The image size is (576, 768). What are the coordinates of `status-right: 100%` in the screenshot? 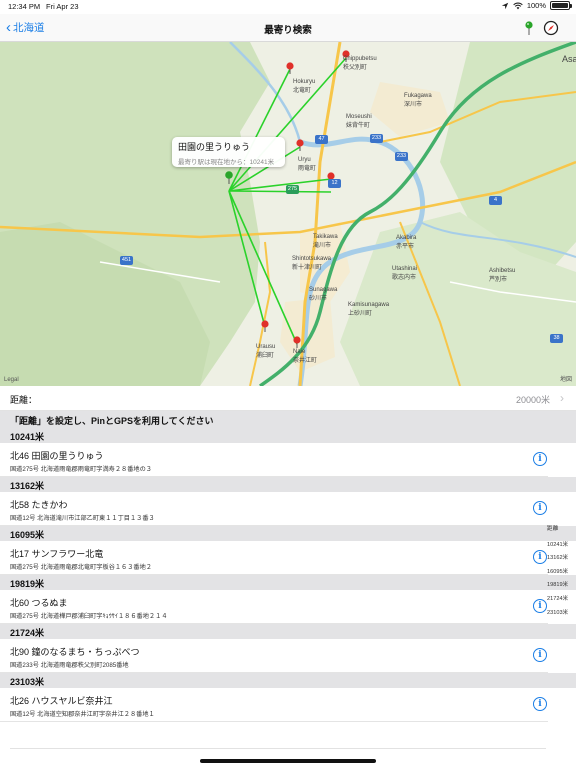 It's located at (536, 5).